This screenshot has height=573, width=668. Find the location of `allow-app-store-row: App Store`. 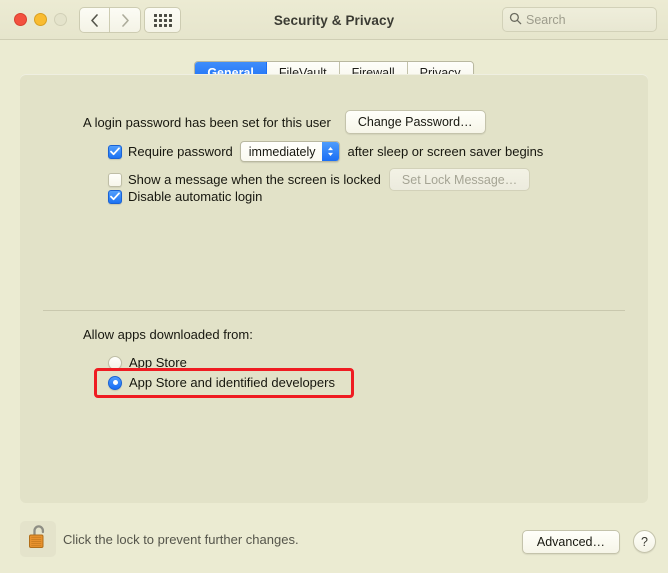

allow-app-store-row: App Store is located at coordinates (147, 362).